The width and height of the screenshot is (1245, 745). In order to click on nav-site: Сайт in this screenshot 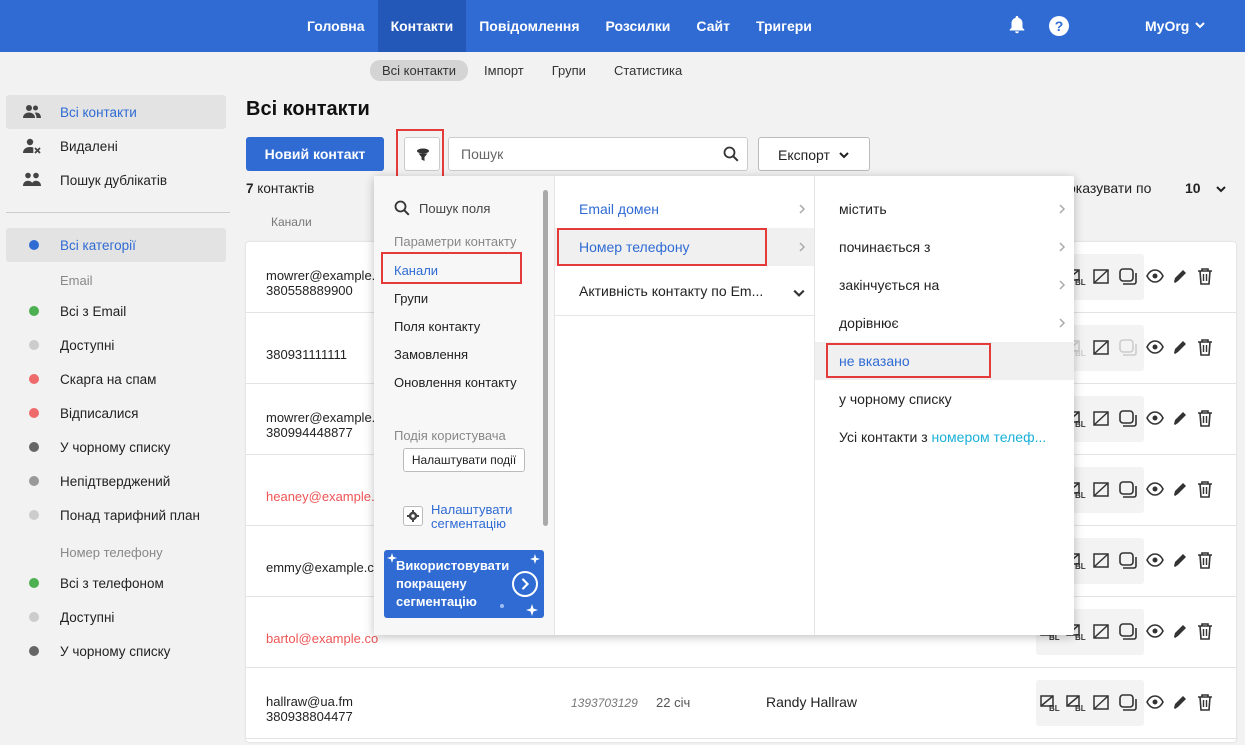, I will do `click(713, 26)`.